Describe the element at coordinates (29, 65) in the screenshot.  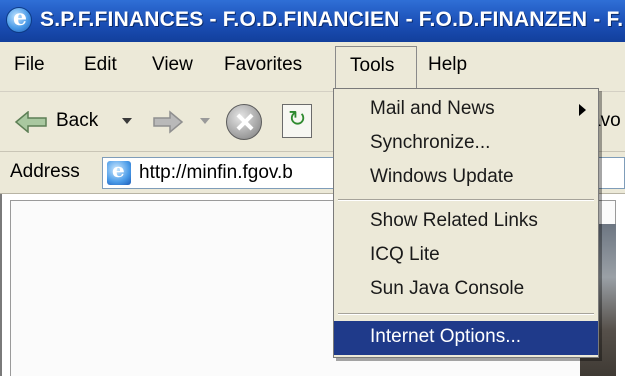
I see `menu-file: File` at that location.